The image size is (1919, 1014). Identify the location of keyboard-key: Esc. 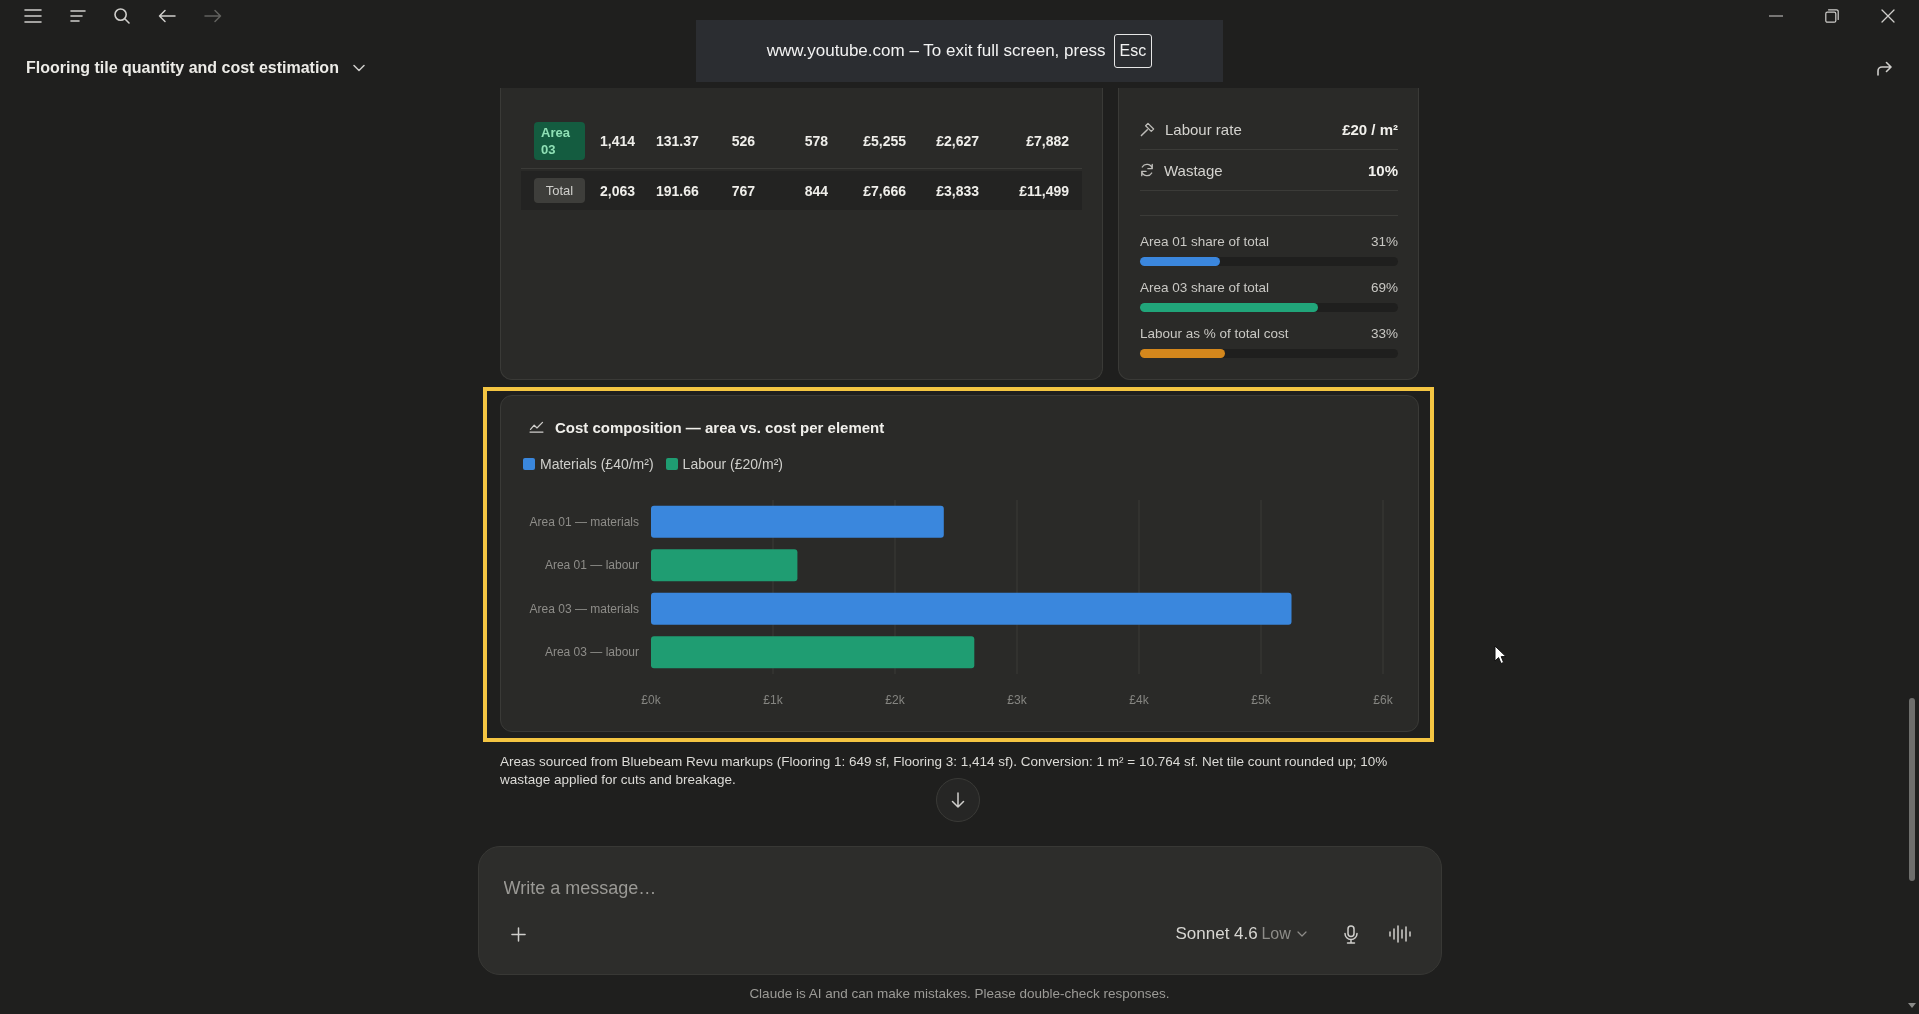
(1133, 51).